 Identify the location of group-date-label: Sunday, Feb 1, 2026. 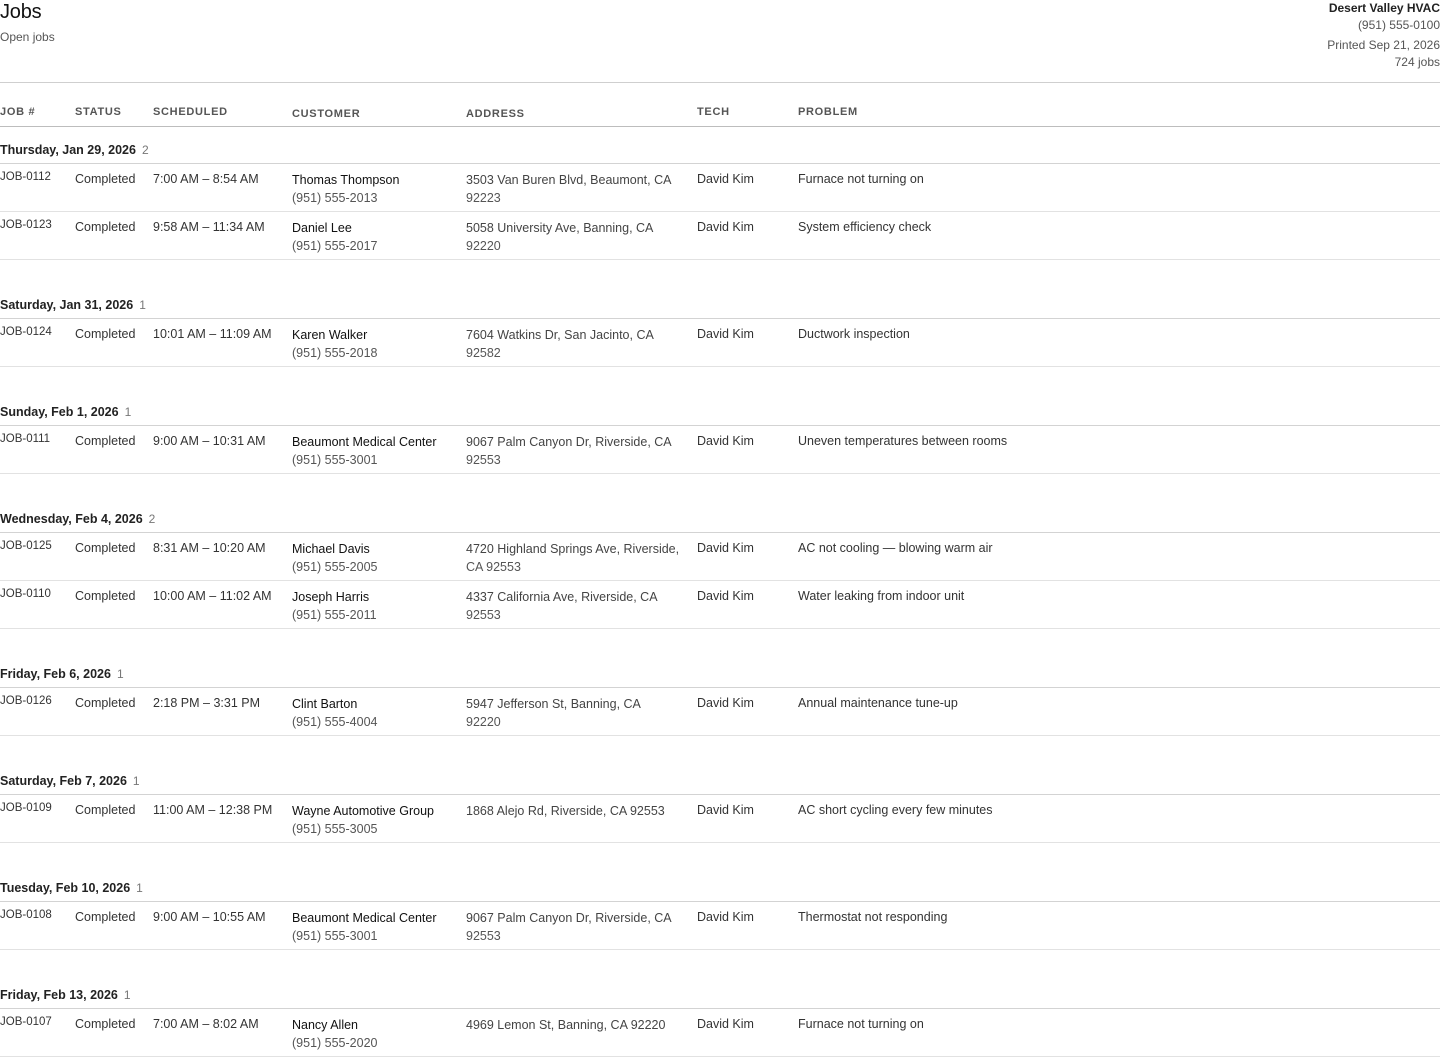
(59, 412).